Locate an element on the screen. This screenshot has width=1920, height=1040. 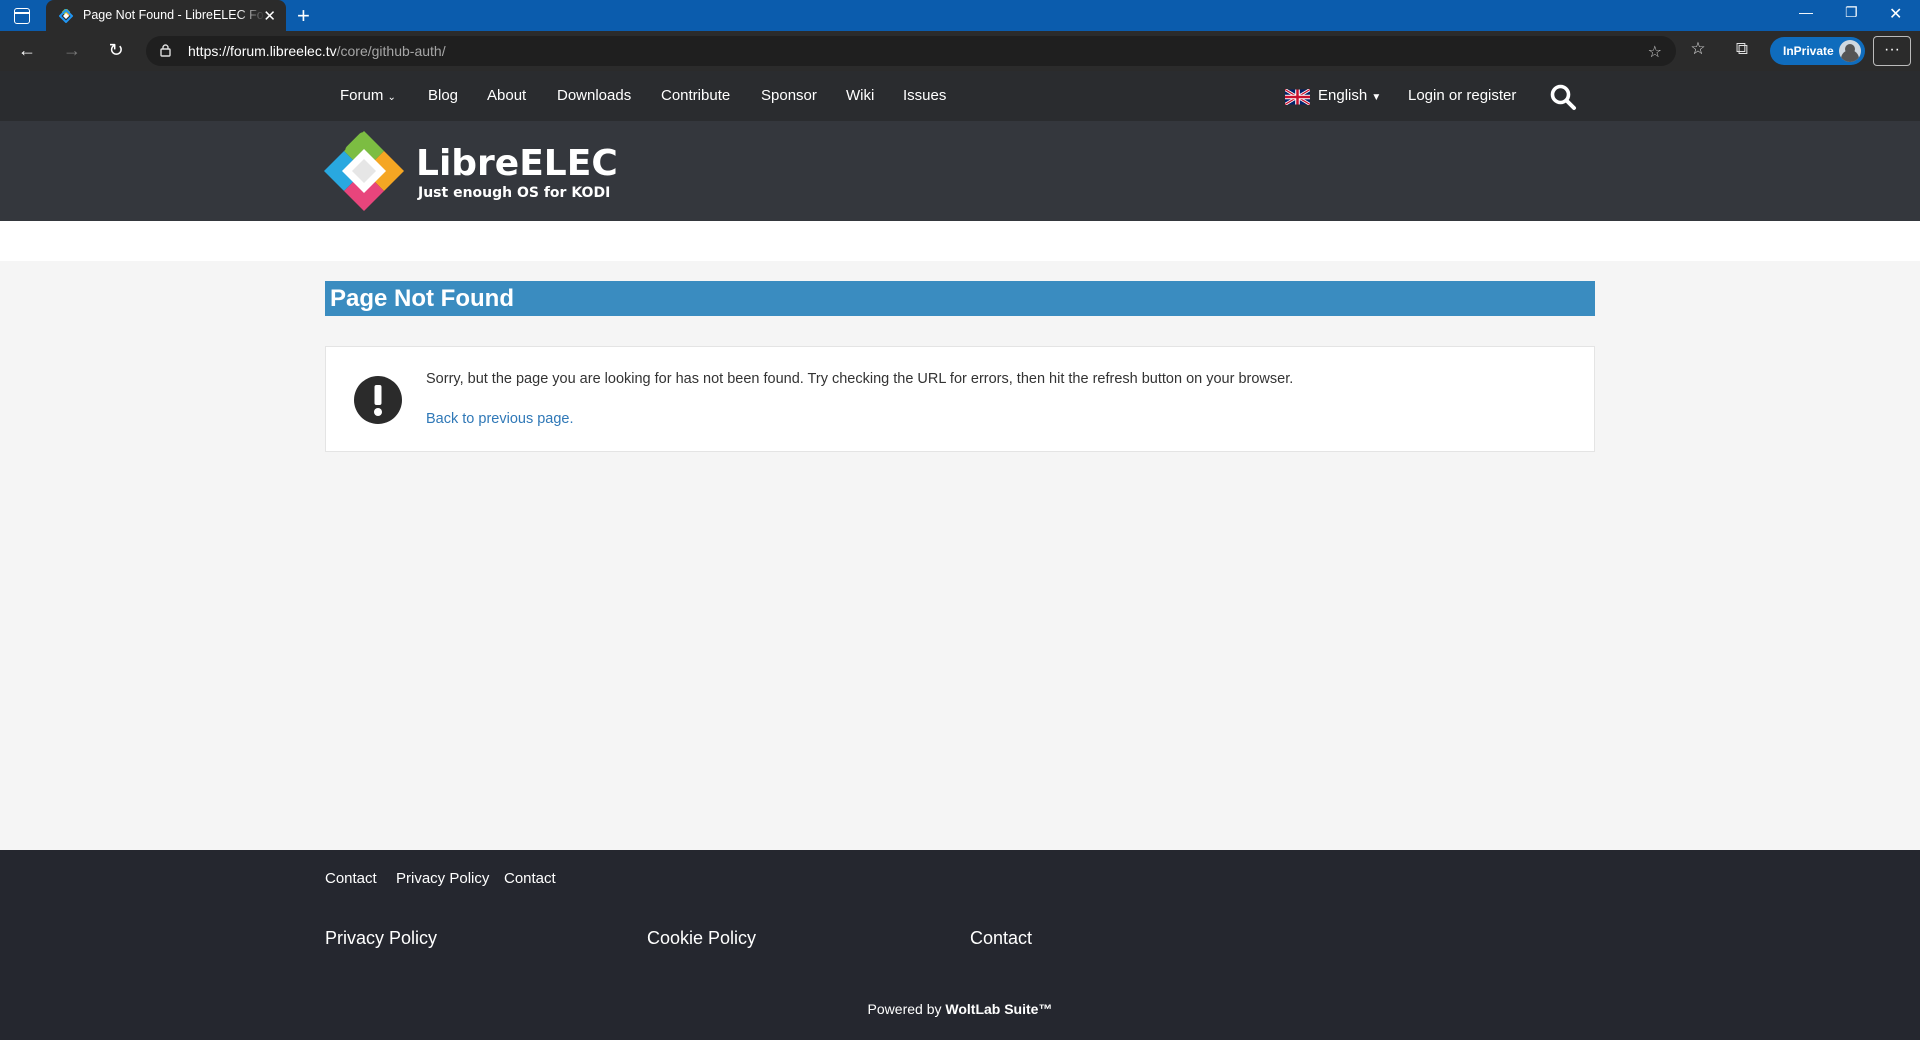
minimize-icon: — is located at coordinates (1806, 12).